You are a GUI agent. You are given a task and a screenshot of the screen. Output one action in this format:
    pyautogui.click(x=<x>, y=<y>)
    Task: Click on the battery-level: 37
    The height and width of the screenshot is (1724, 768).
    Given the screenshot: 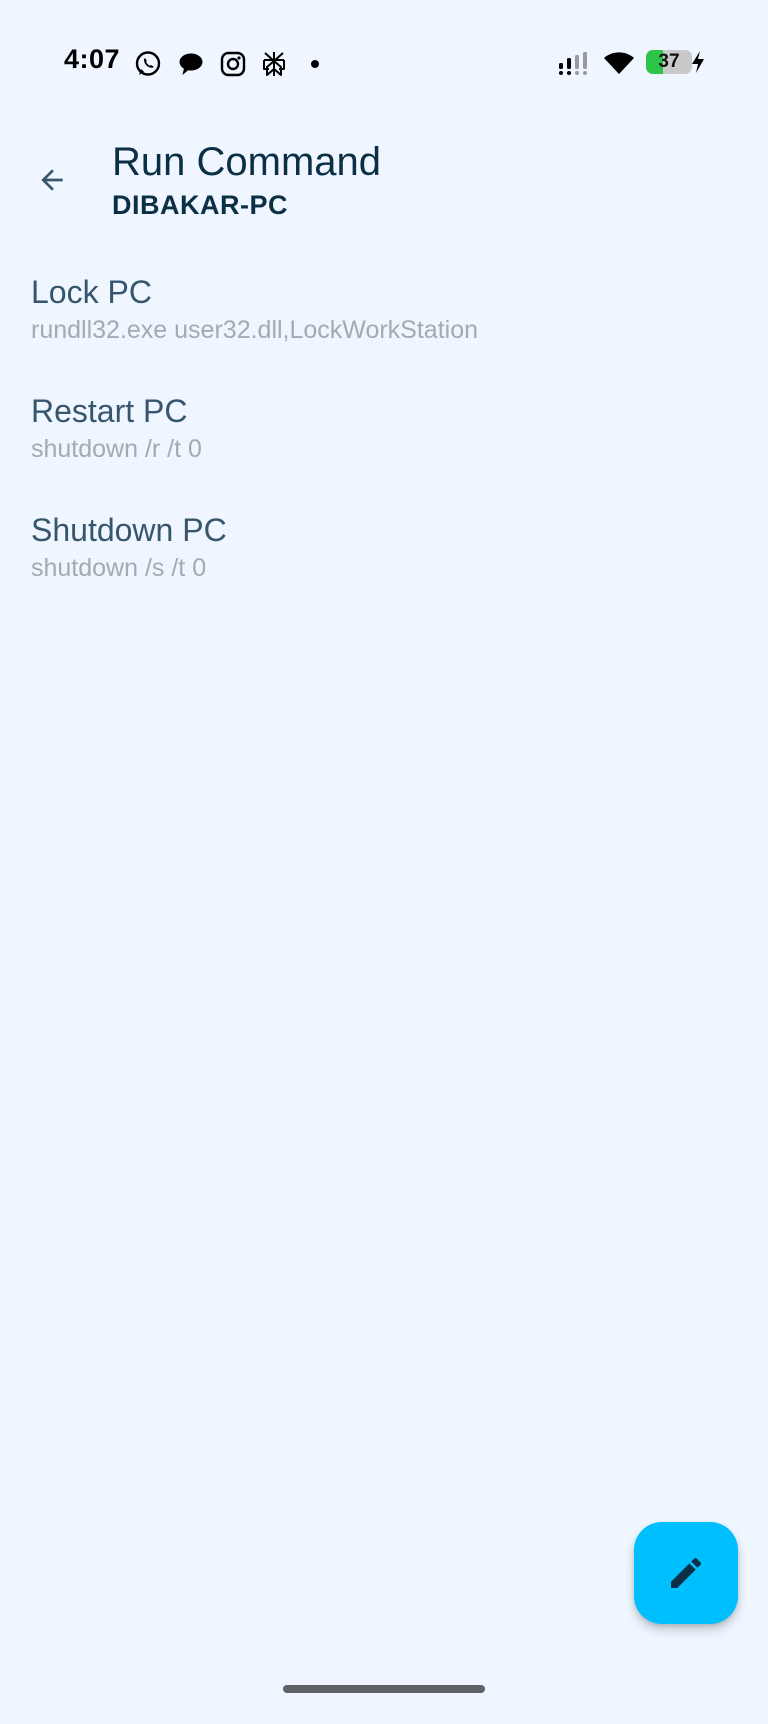 What is the action you would take?
    pyautogui.click(x=669, y=61)
    